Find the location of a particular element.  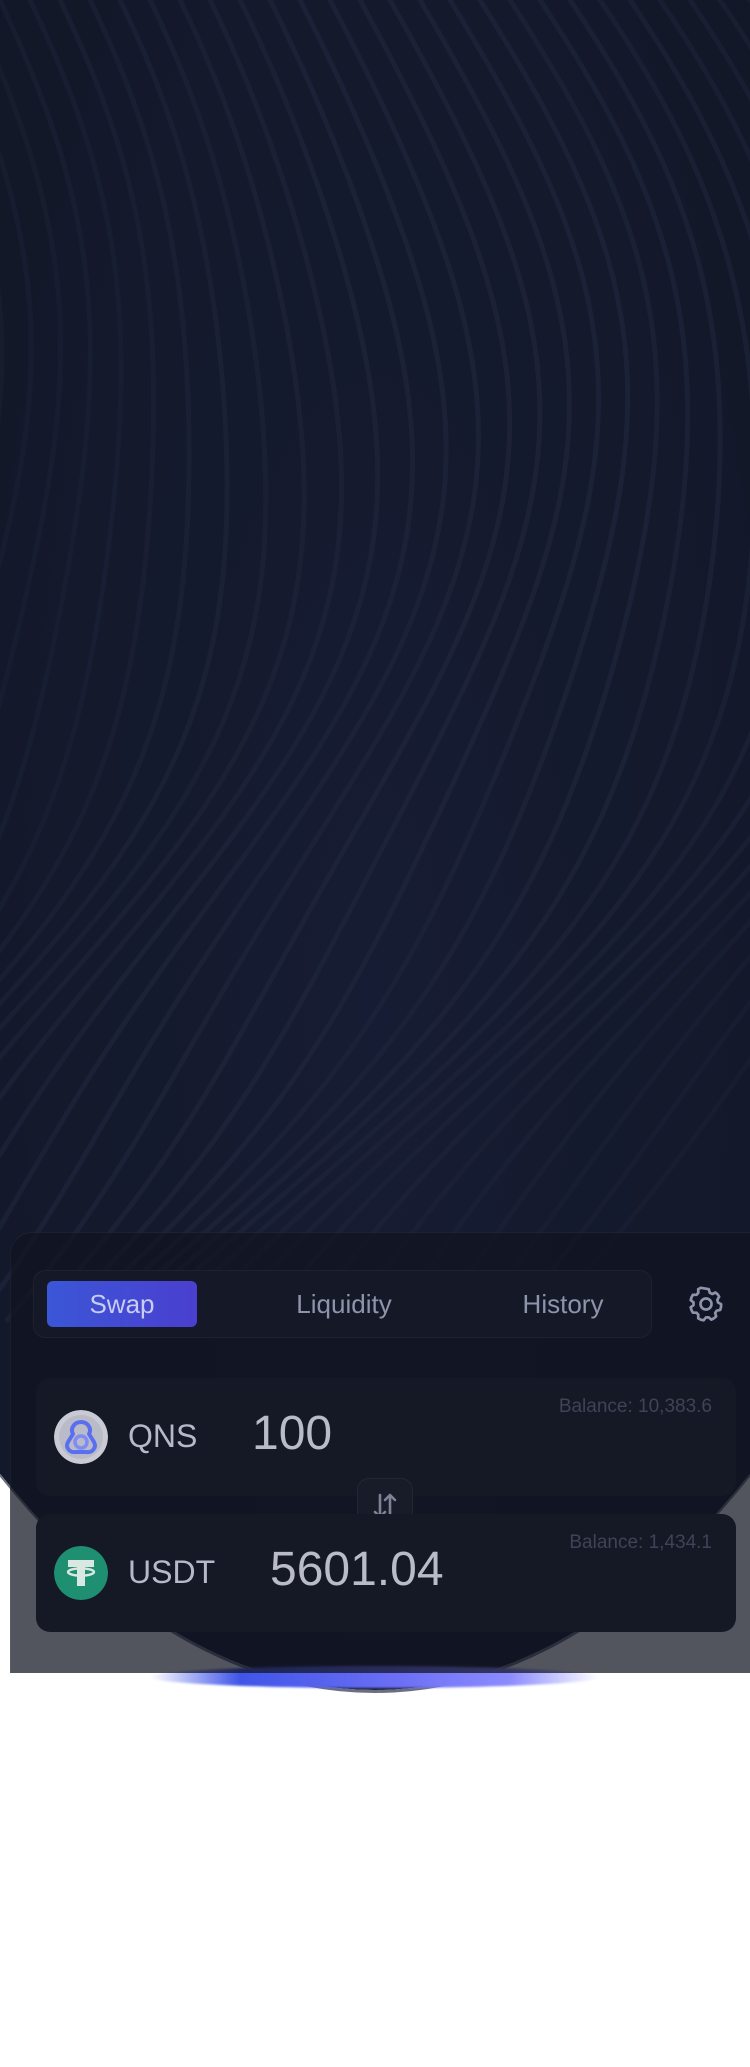

gear-icon is located at coordinates (706, 1304).